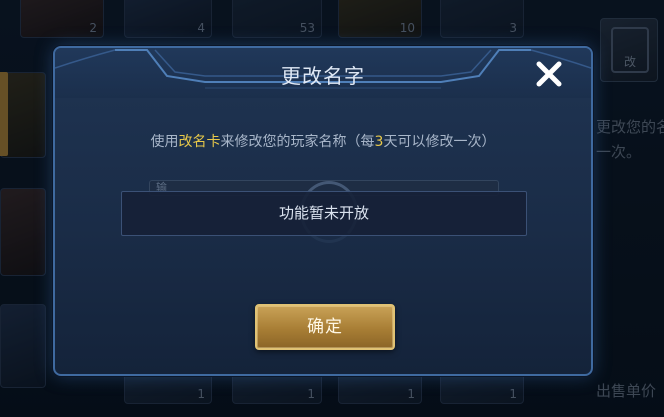 The height and width of the screenshot is (417, 664). I want to click on rename-card-preview: 改, so click(629, 50).